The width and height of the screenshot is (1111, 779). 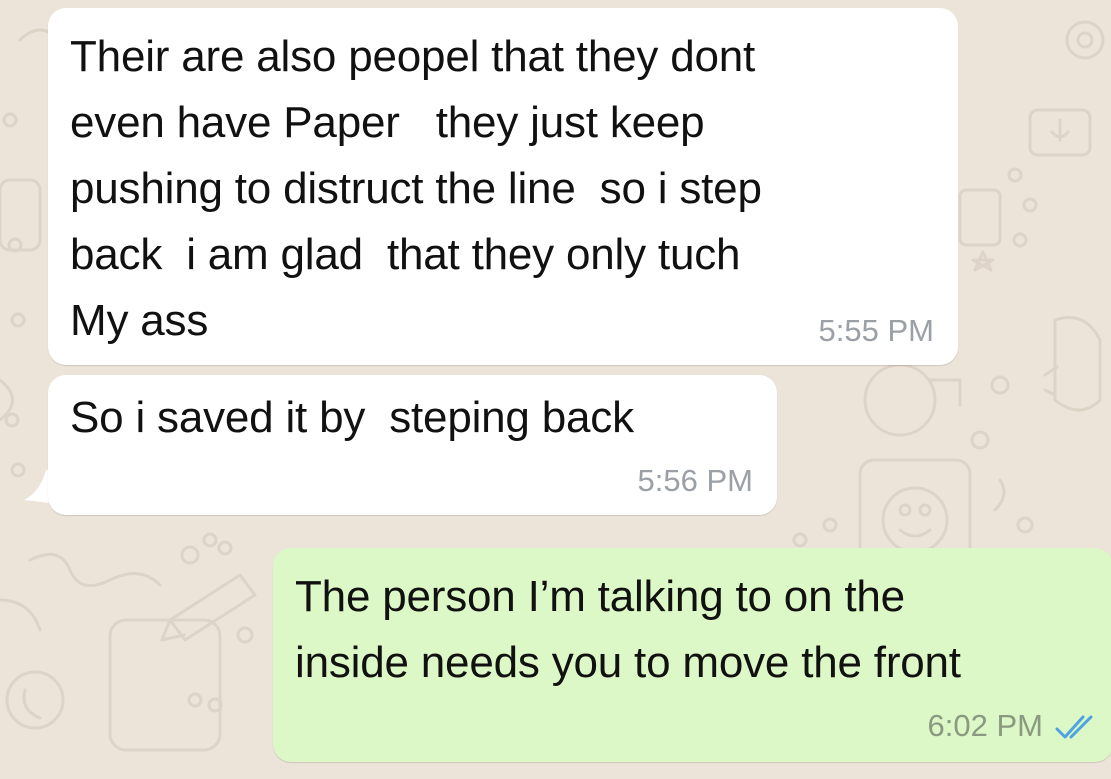 What do you see at coordinates (387, 122) in the screenshot?
I see `message-line: even have Paper they just keep` at bounding box center [387, 122].